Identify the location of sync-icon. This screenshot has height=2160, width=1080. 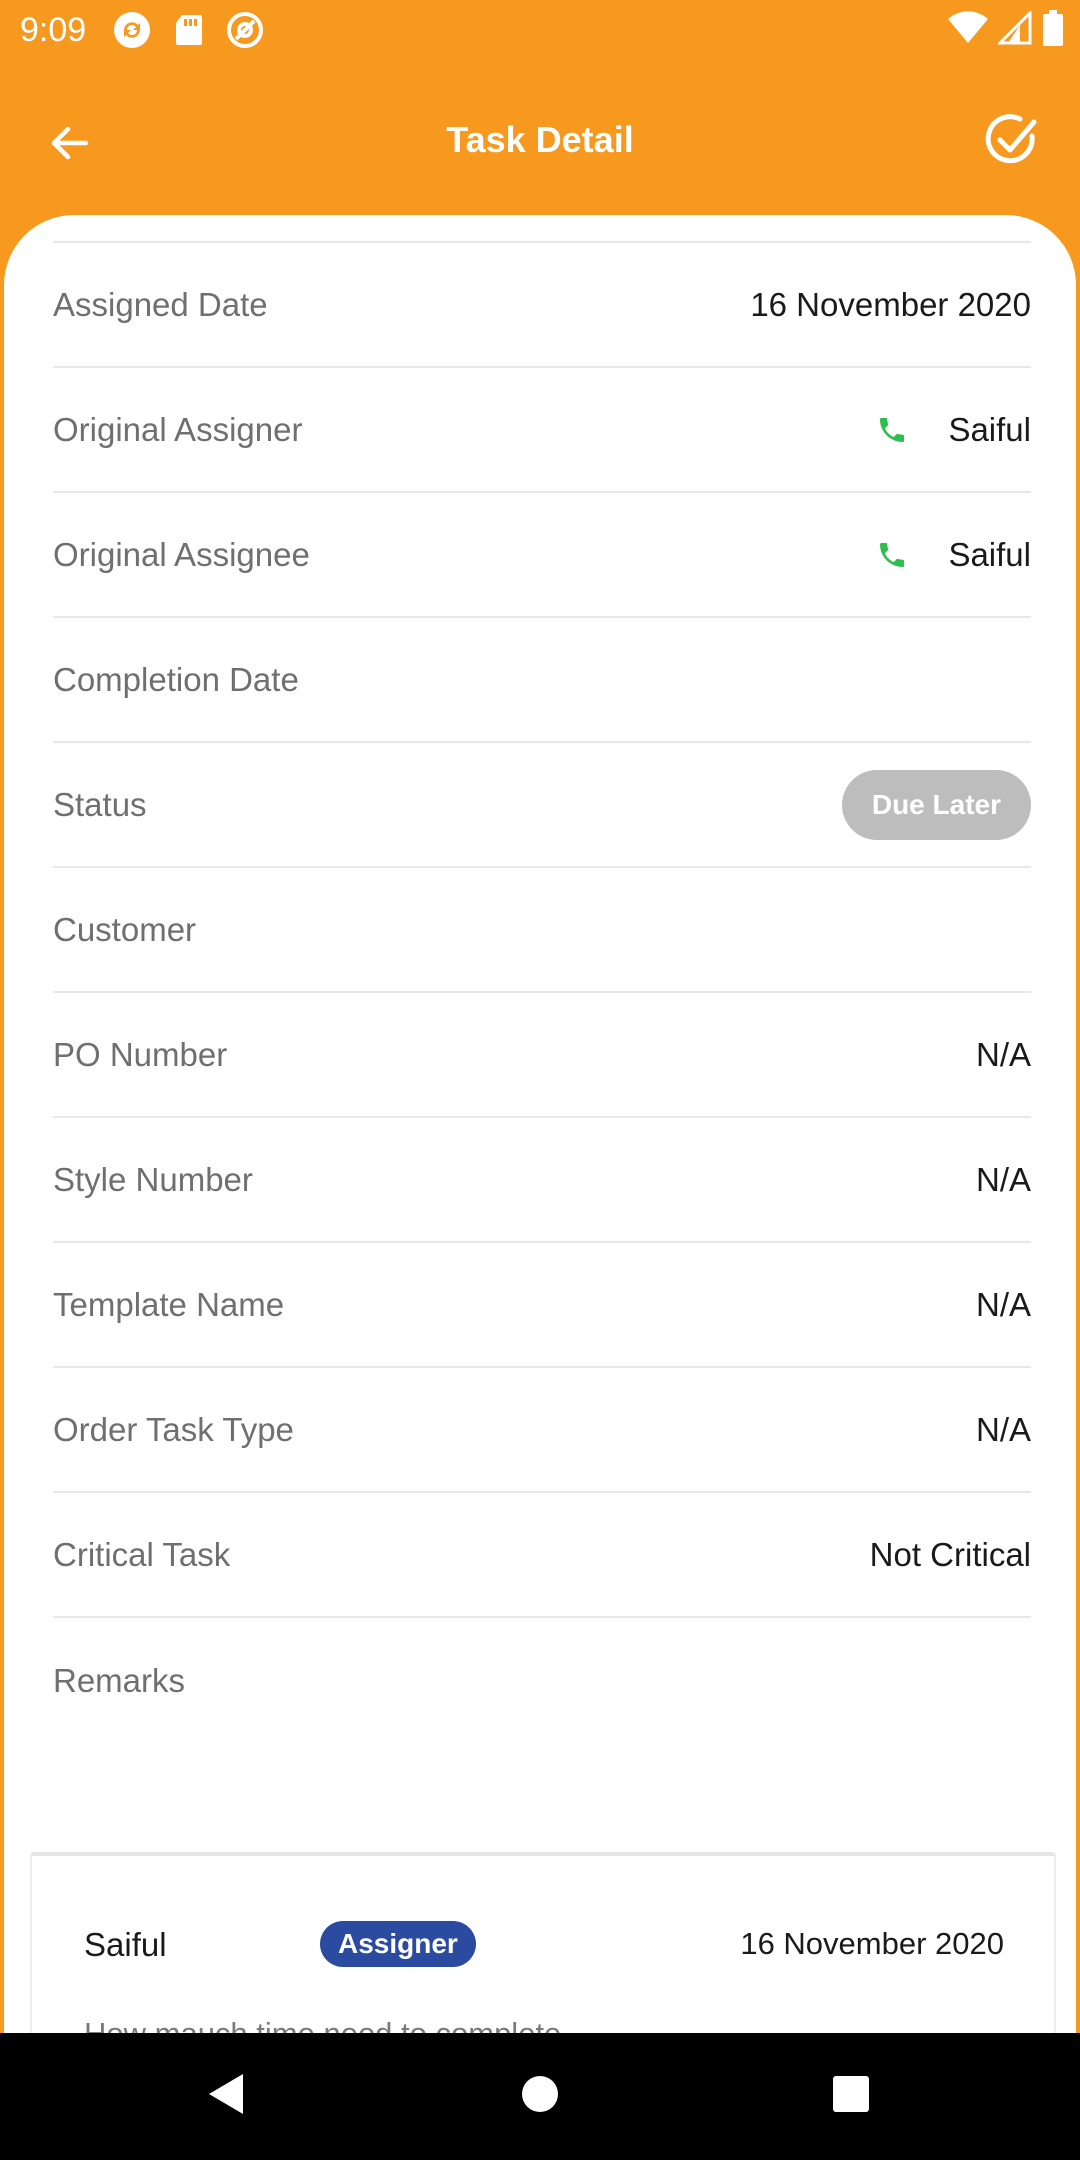
(132, 32).